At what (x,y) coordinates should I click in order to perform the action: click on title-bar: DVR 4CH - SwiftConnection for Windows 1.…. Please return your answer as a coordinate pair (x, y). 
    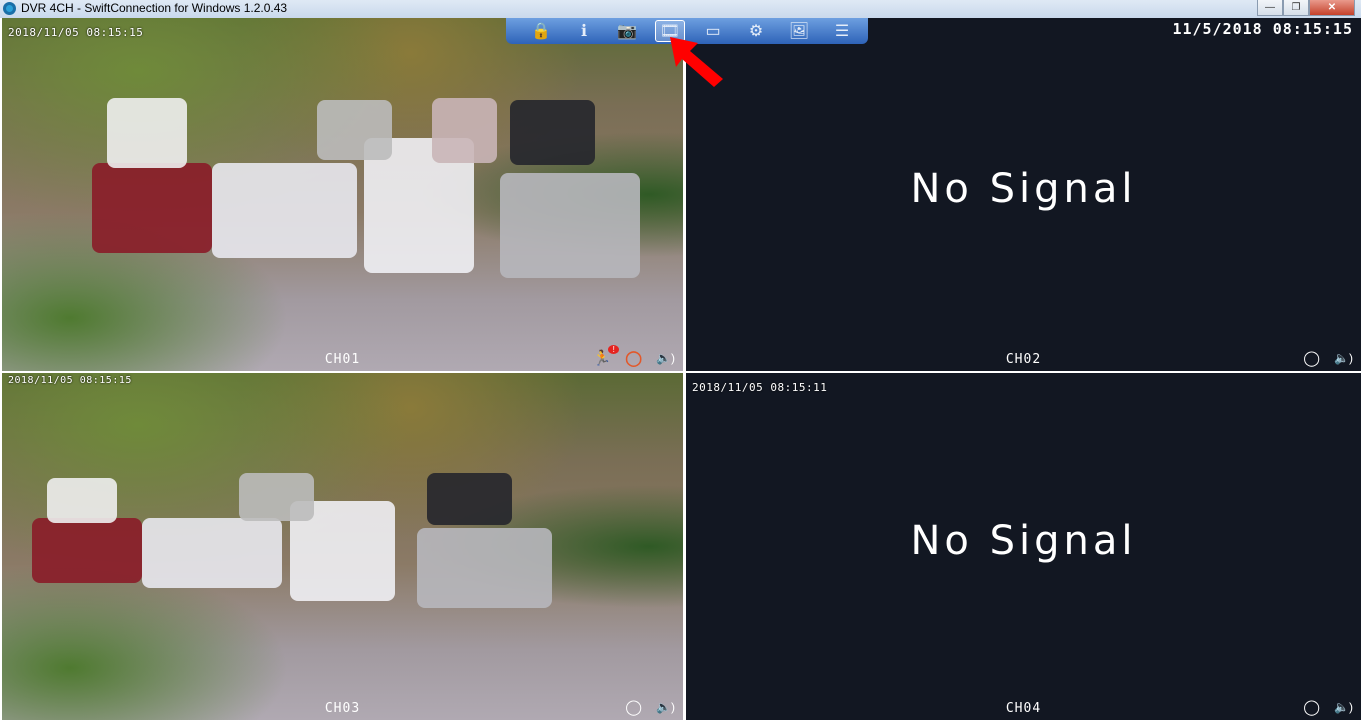
    Looking at the image, I should click on (680, 9).